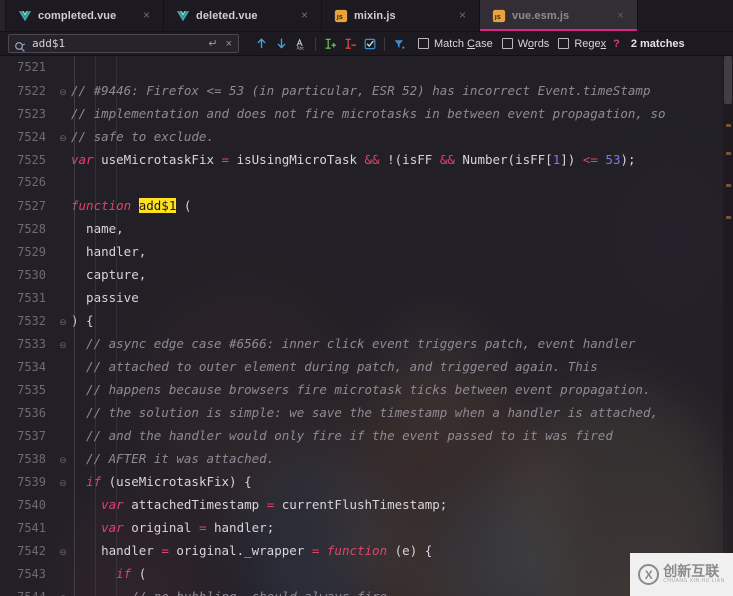  Describe the element at coordinates (31, 160) in the screenshot. I see `line-number: 7525` at that location.